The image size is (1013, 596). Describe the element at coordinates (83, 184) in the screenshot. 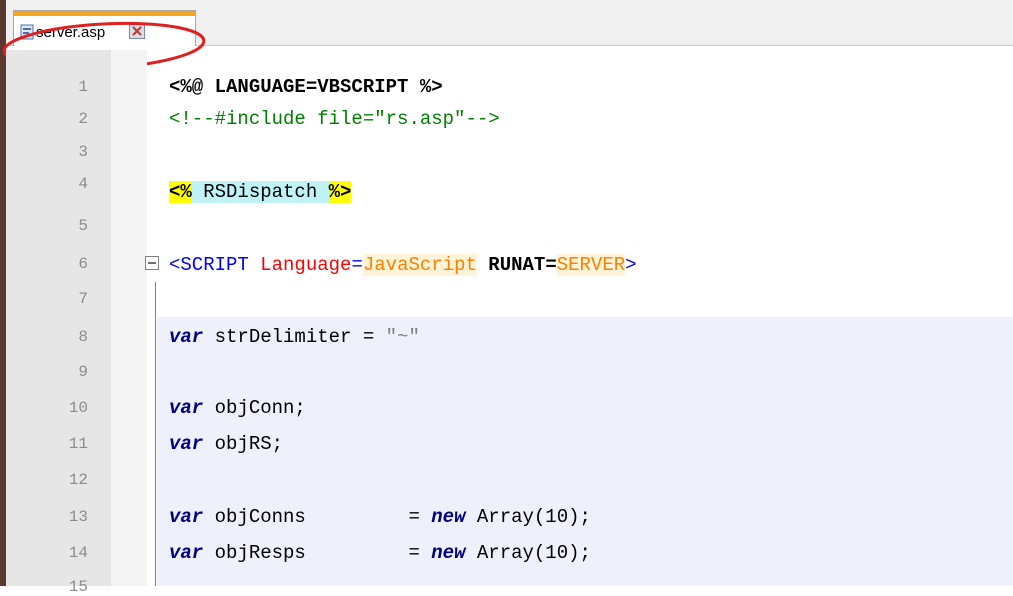

I see `line-number: 4` at that location.